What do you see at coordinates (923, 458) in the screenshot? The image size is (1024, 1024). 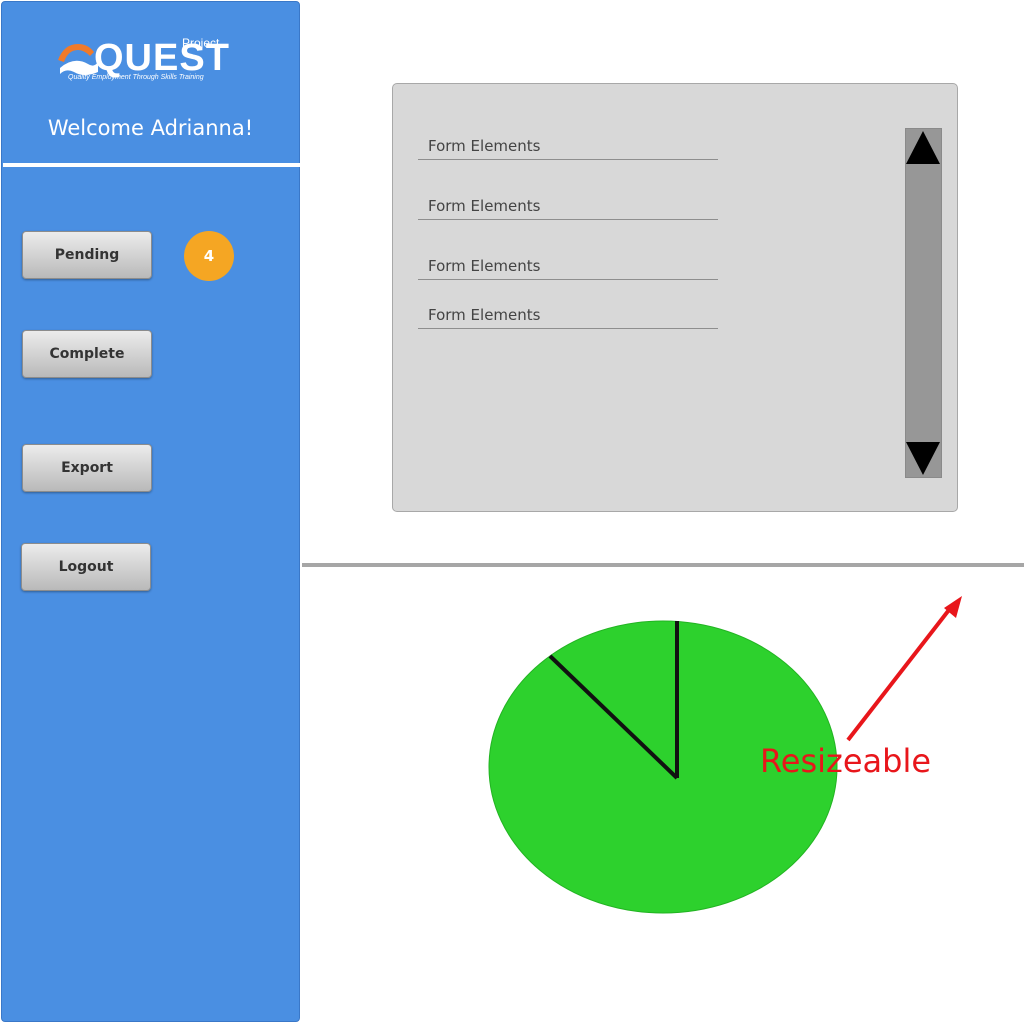 I see `scroll-down-arrow-icon` at bounding box center [923, 458].